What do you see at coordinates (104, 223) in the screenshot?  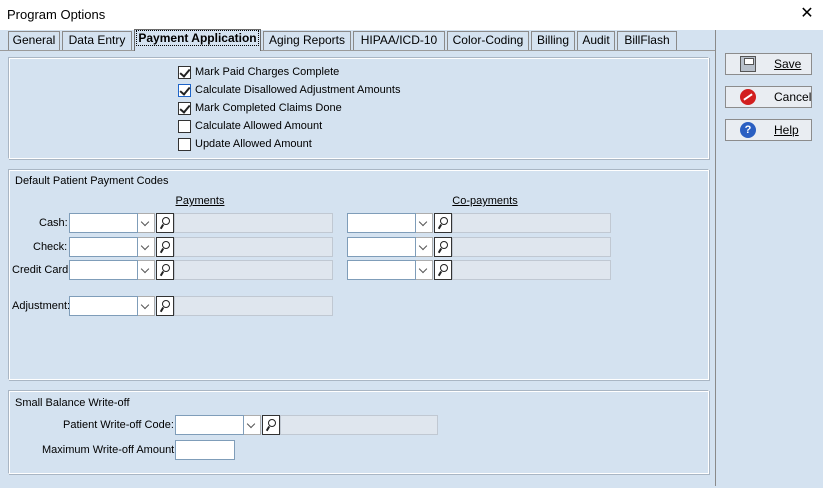 I see `cash-payment-code-input` at bounding box center [104, 223].